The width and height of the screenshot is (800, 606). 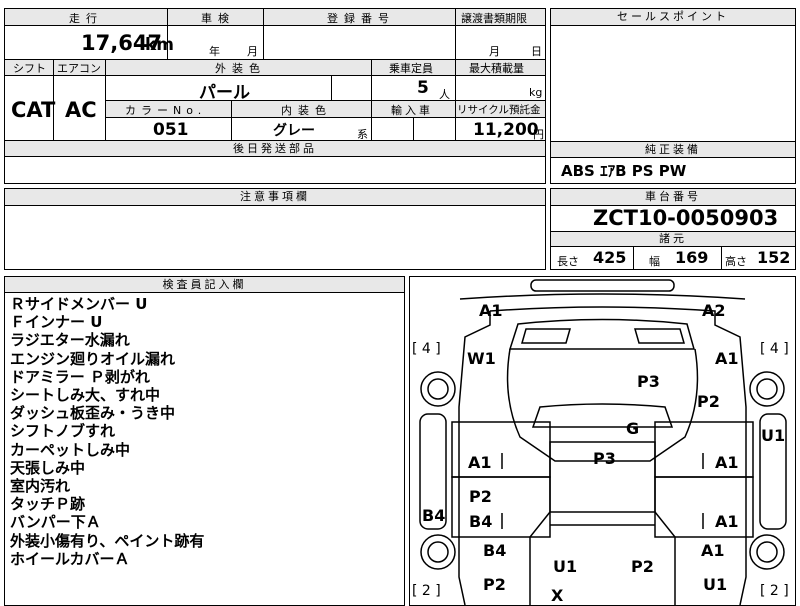 I want to click on mark-left-rear-door-p: P2, so click(x=480, y=496).